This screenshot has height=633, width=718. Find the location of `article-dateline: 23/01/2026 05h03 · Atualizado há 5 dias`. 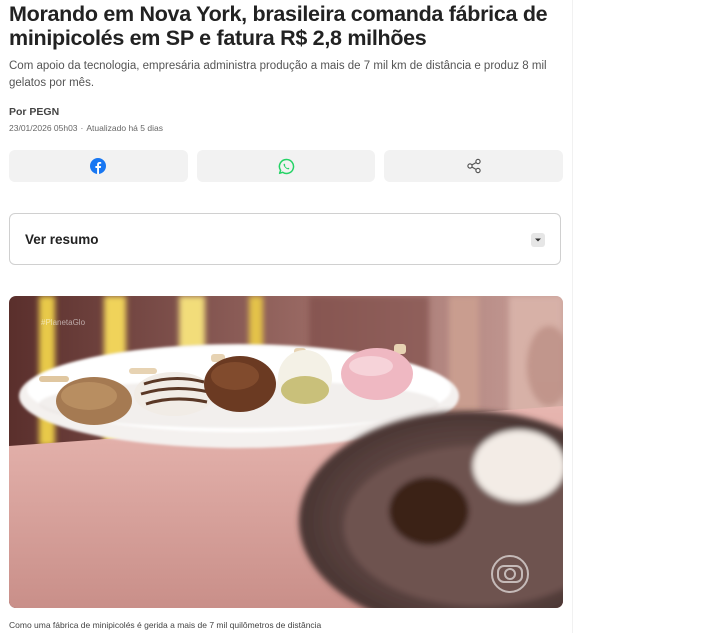

article-dateline: 23/01/2026 05h03 · Atualizado há 5 dias is located at coordinates (86, 128).